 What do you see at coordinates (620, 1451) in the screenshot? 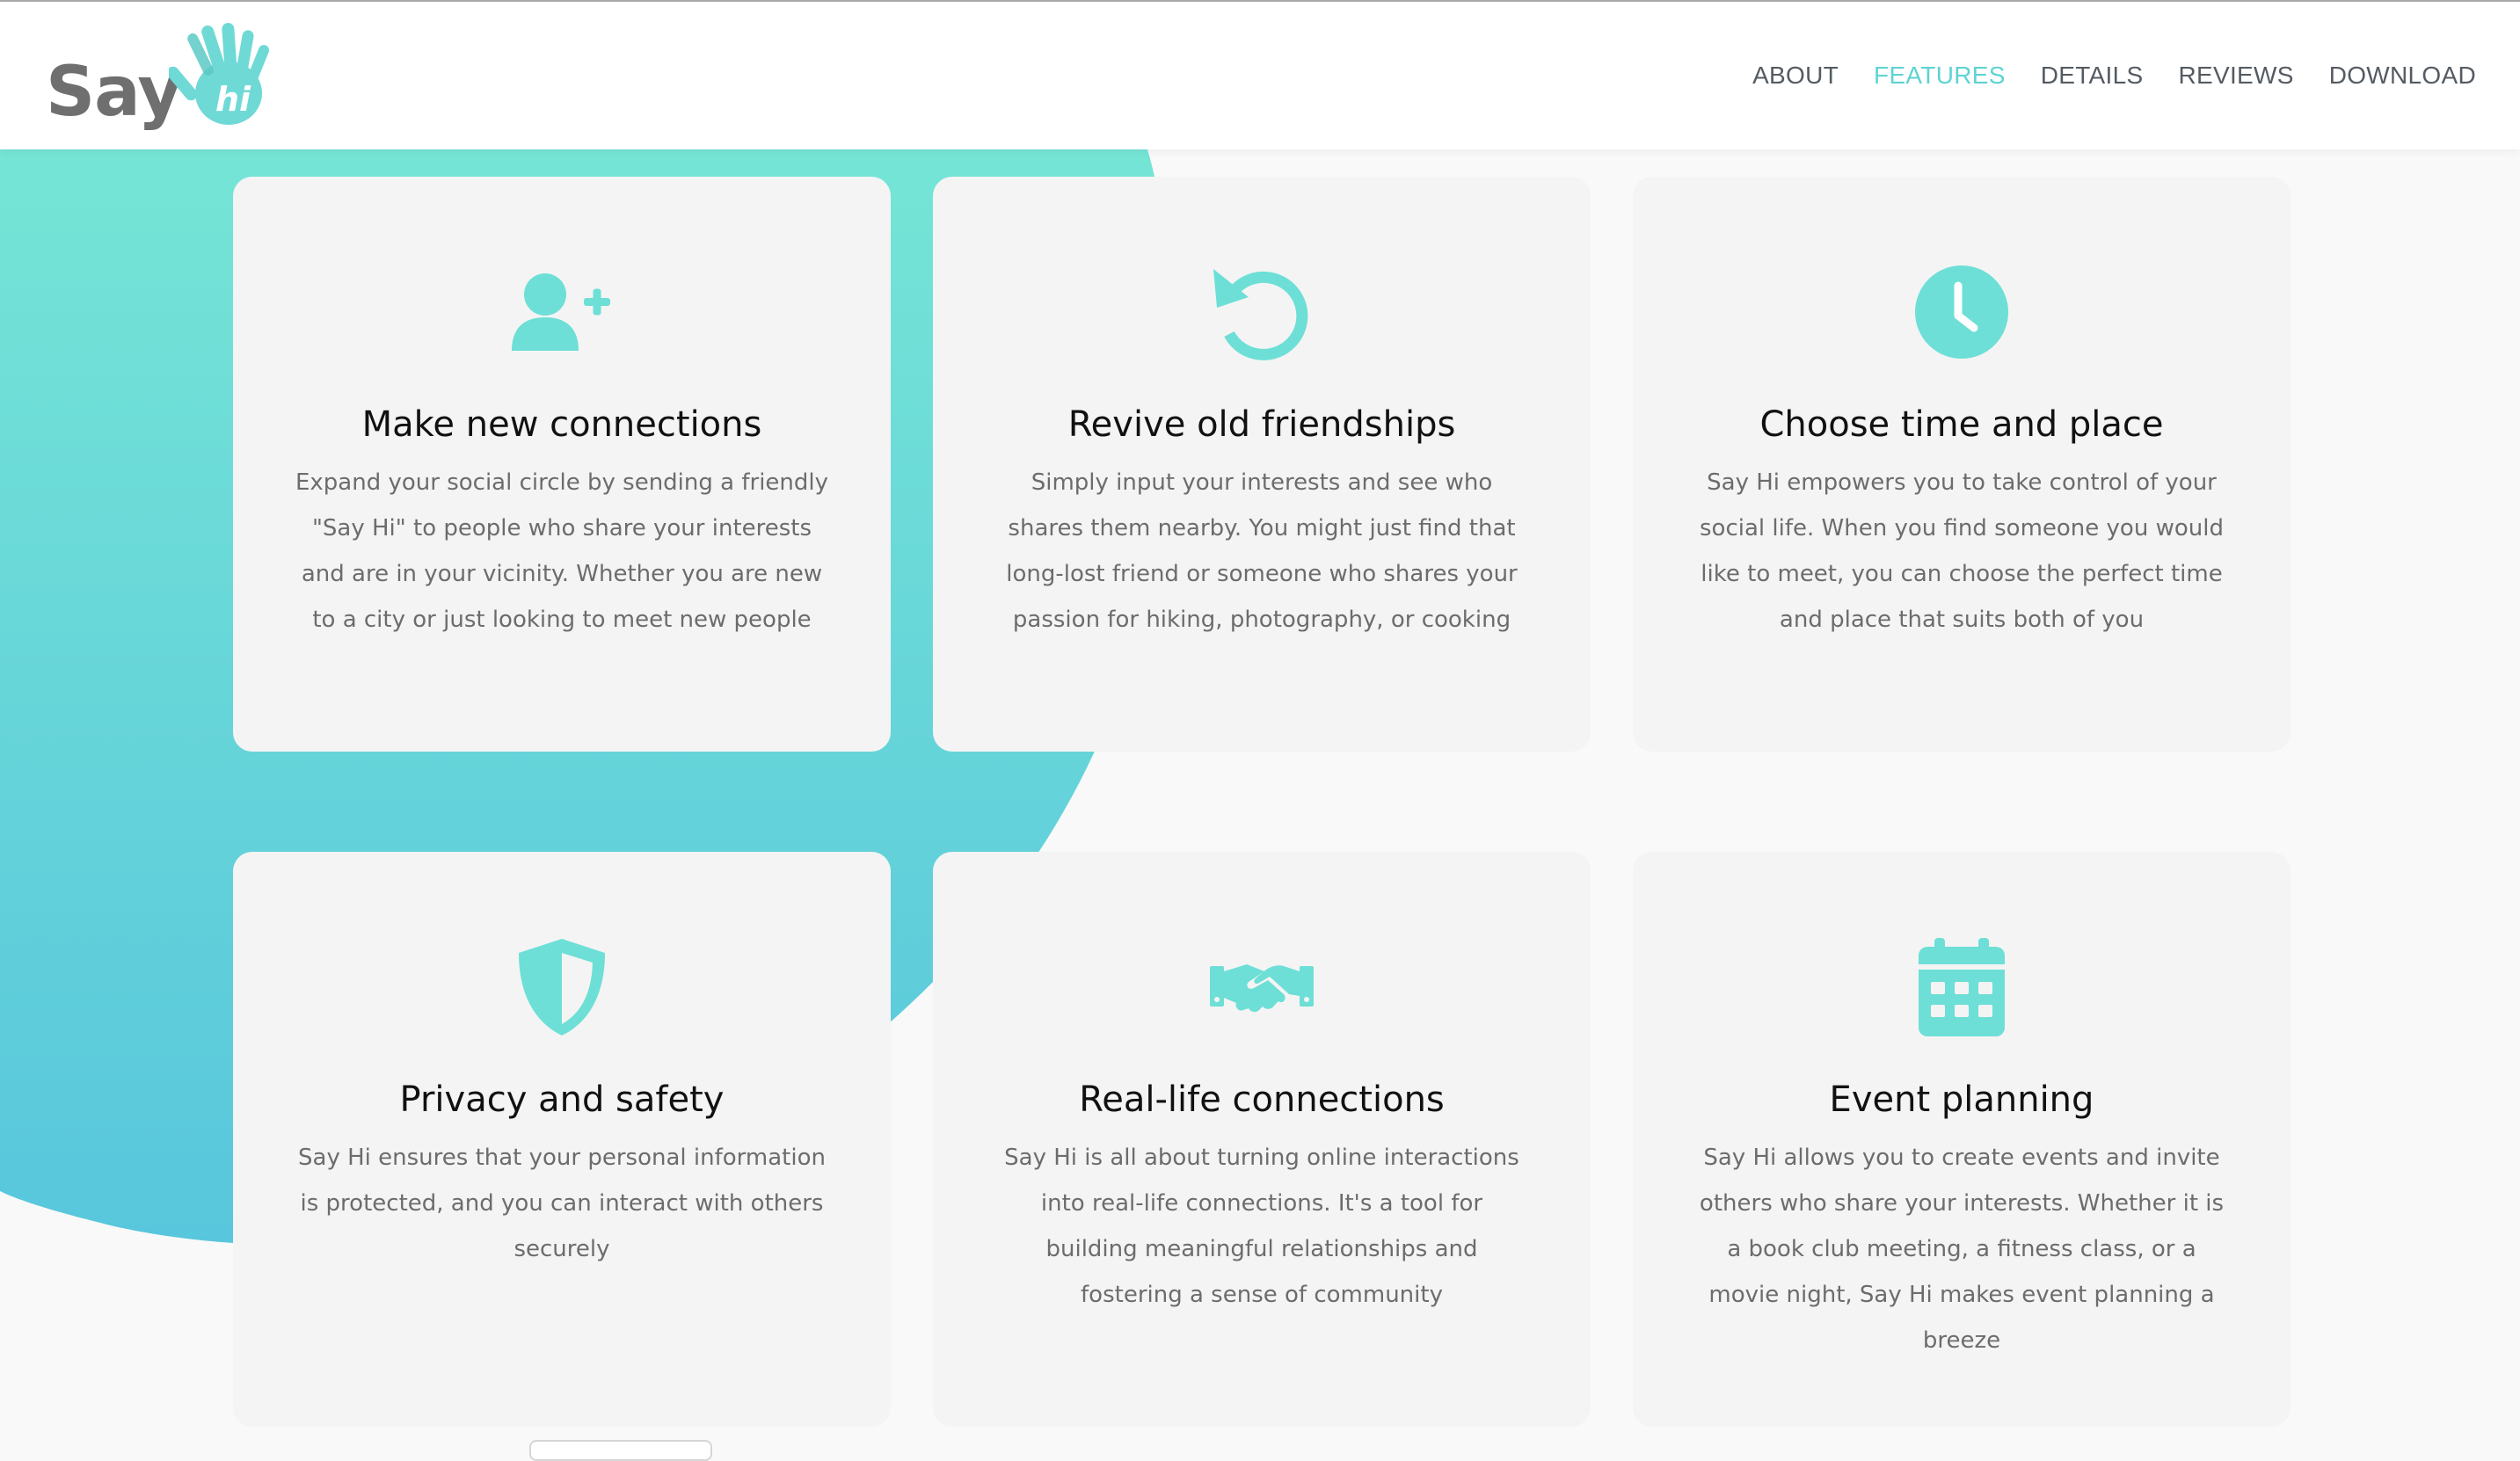
I see `scroll-tab` at bounding box center [620, 1451].